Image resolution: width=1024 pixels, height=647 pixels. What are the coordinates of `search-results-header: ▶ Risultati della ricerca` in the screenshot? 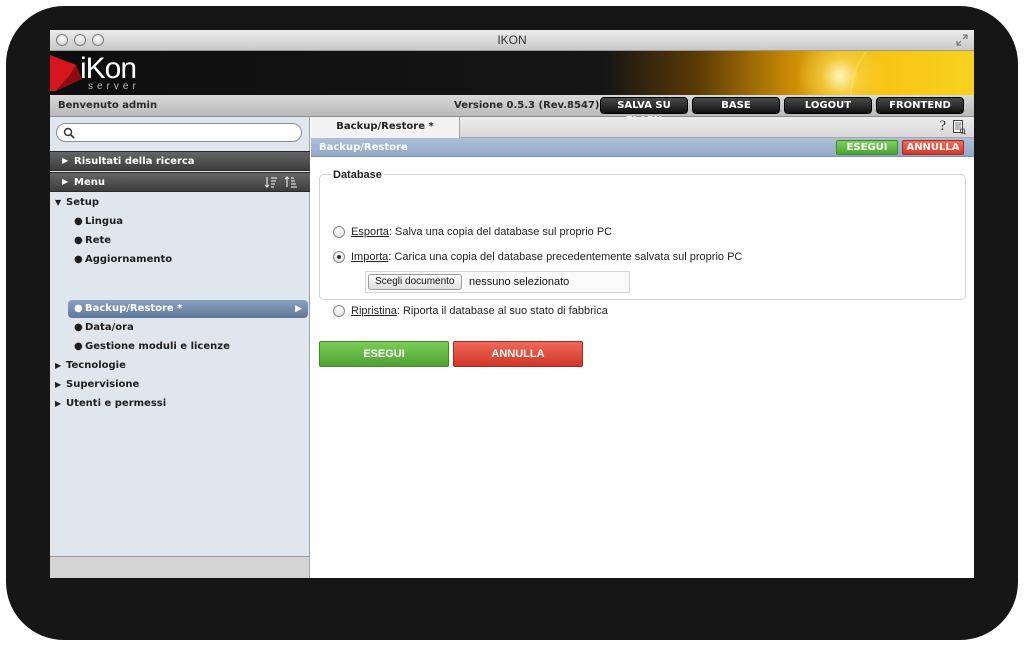 It's located at (180, 161).